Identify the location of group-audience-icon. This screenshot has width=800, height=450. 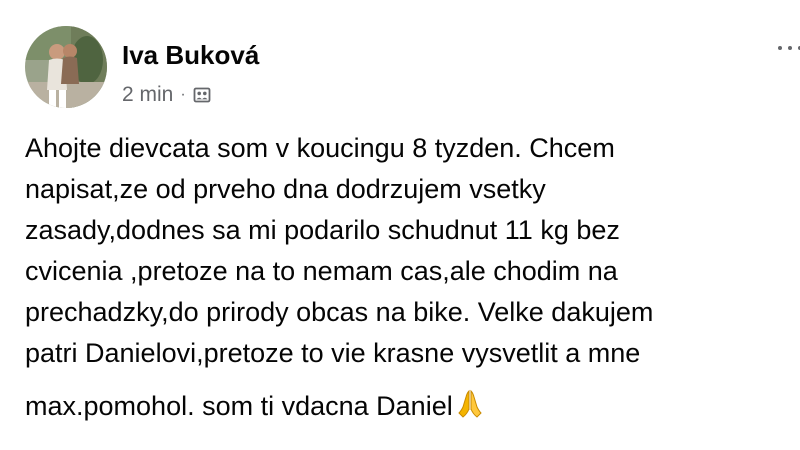
(202, 95).